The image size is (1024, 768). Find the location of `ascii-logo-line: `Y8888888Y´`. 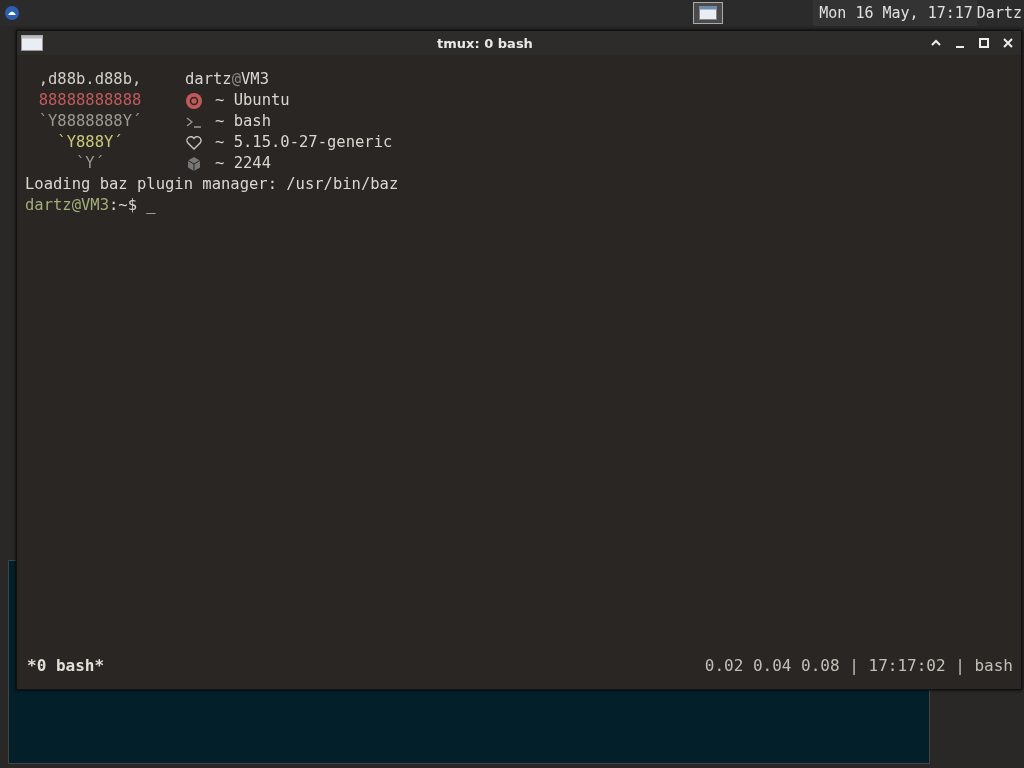

ascii-logo-line: `Y8888888Y´ is located at coordinates (90, 121).